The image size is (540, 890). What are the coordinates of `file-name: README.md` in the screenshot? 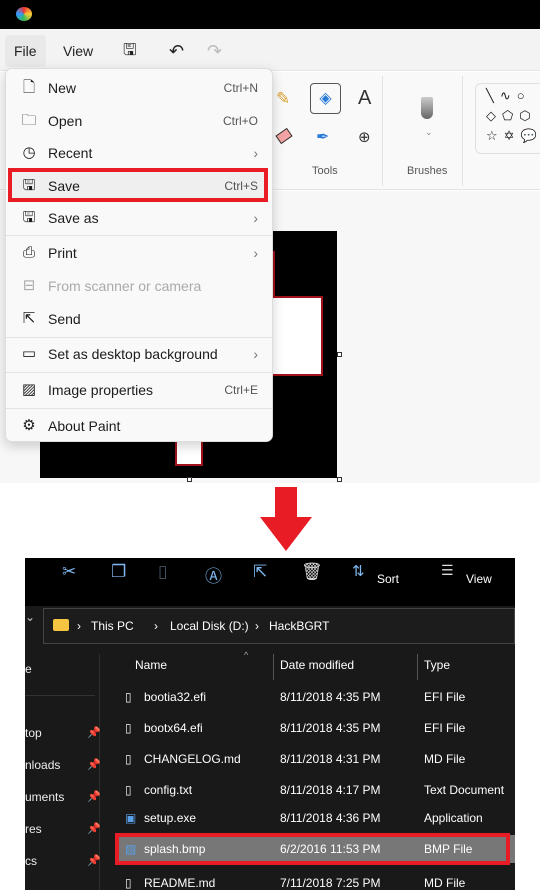 It's located at (180, 883).